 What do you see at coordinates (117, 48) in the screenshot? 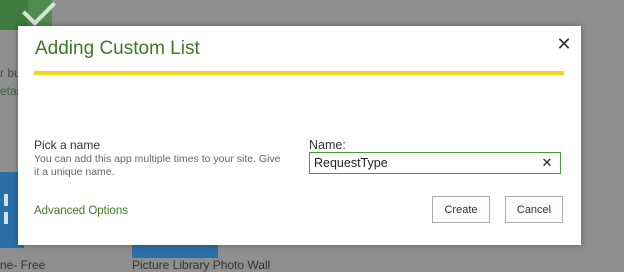
I see `dialog-title: Adding Custom List` at bounding box center [117, 48].